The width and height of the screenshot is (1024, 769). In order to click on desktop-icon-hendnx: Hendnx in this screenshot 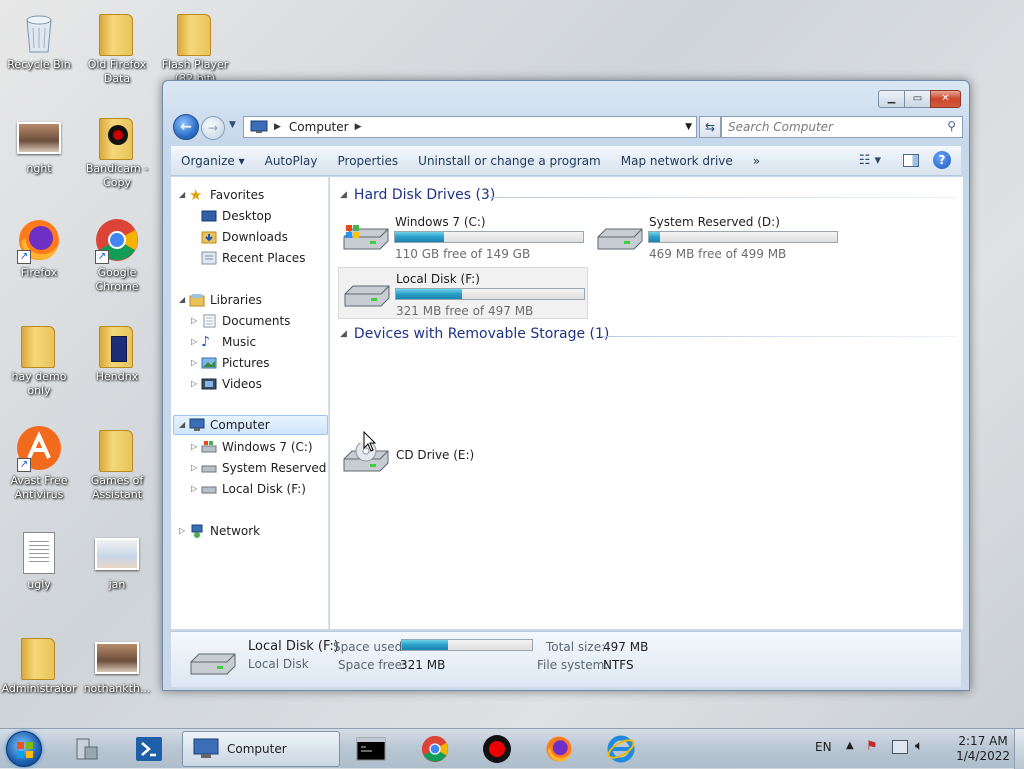, I will do `click(117, 352)`.